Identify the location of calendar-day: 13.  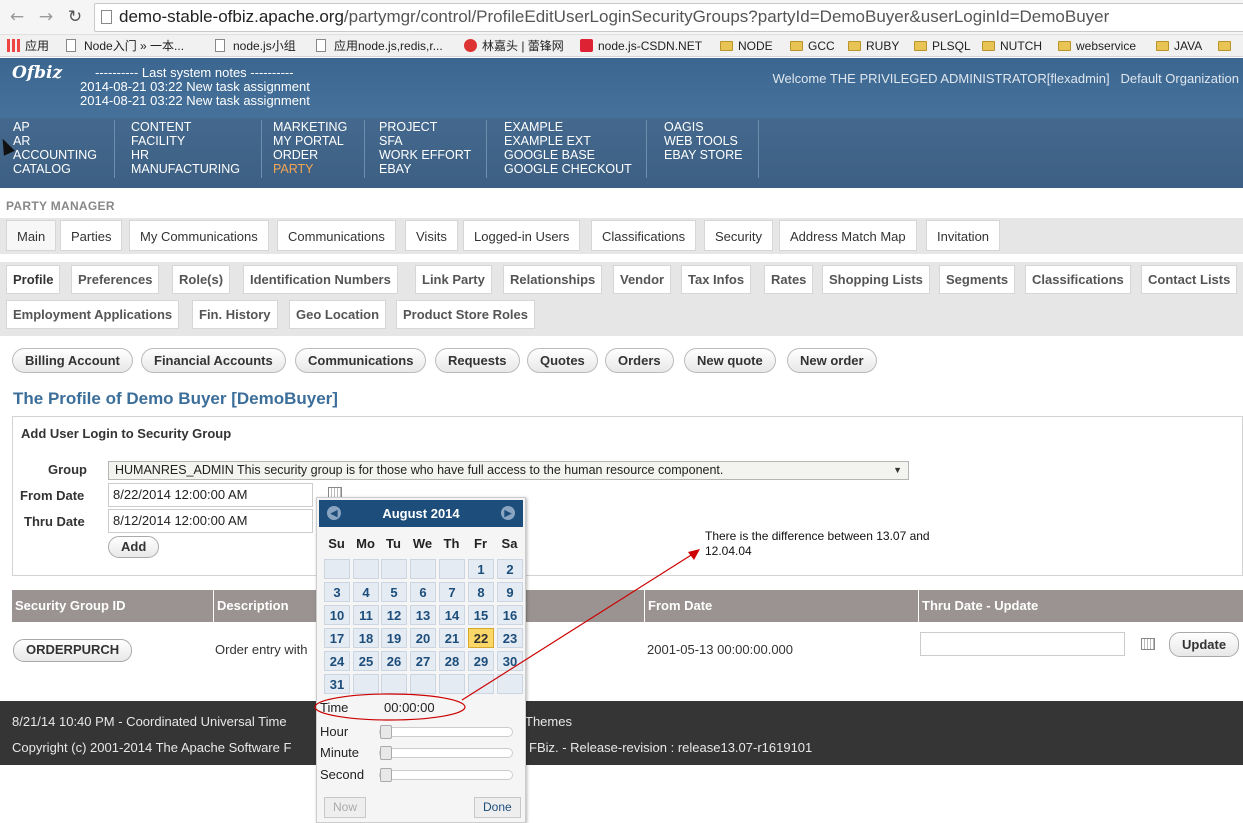
(423, 615).